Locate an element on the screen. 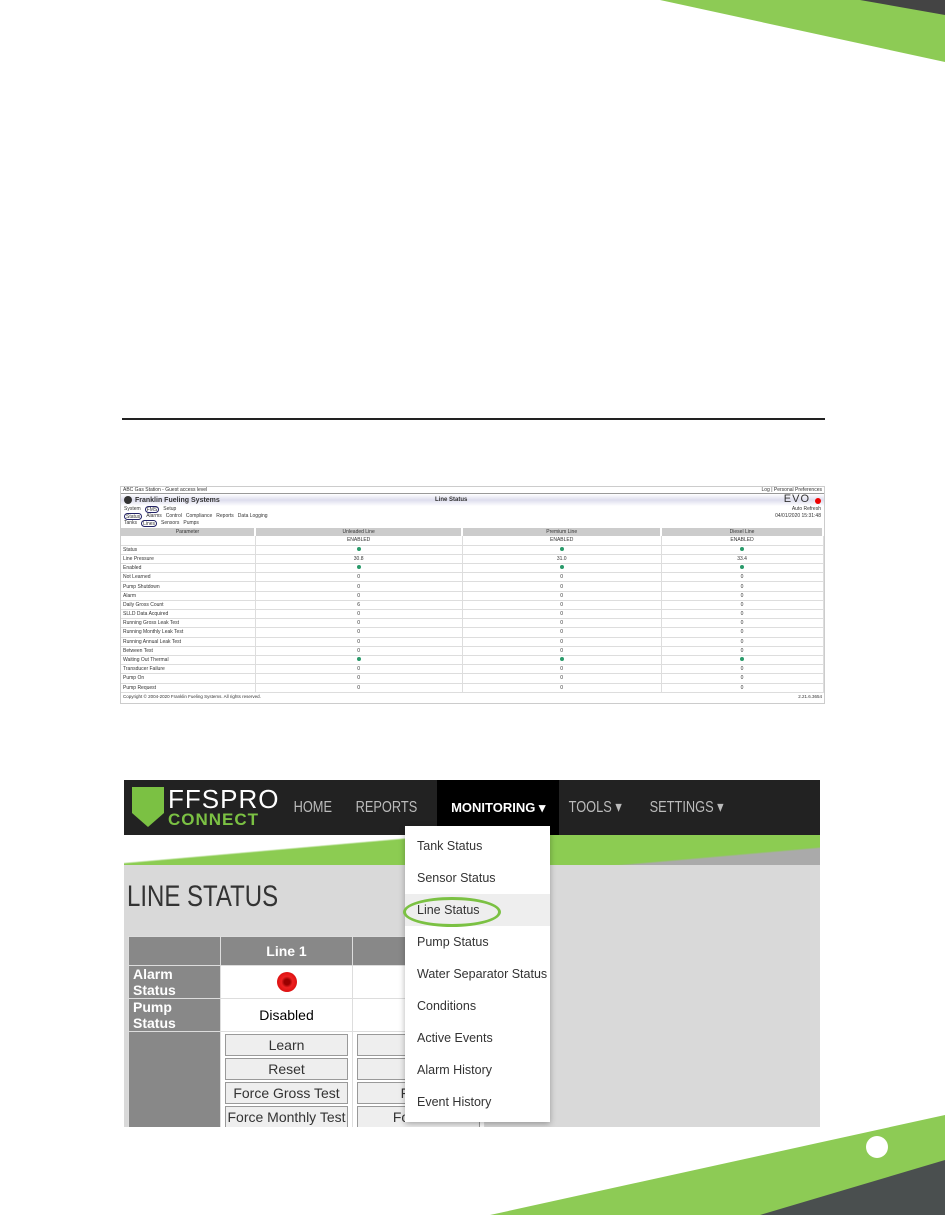 This screenshot has height=1215, width=945. nav-control: Control is located at coordinates (174, 516).